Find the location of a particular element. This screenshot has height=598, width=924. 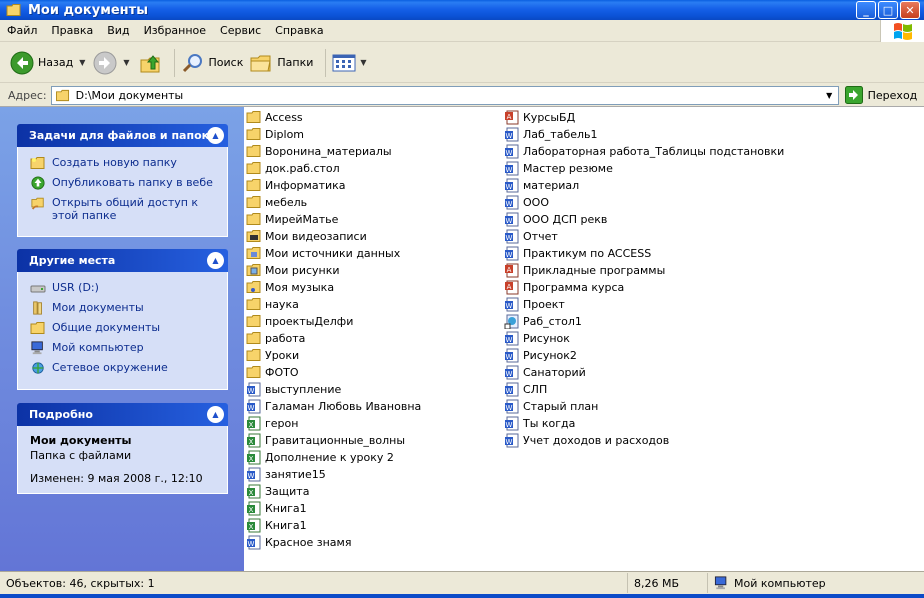

task-publish-web: Опубликовать папку в вебе is located at coordinates (123, 183).